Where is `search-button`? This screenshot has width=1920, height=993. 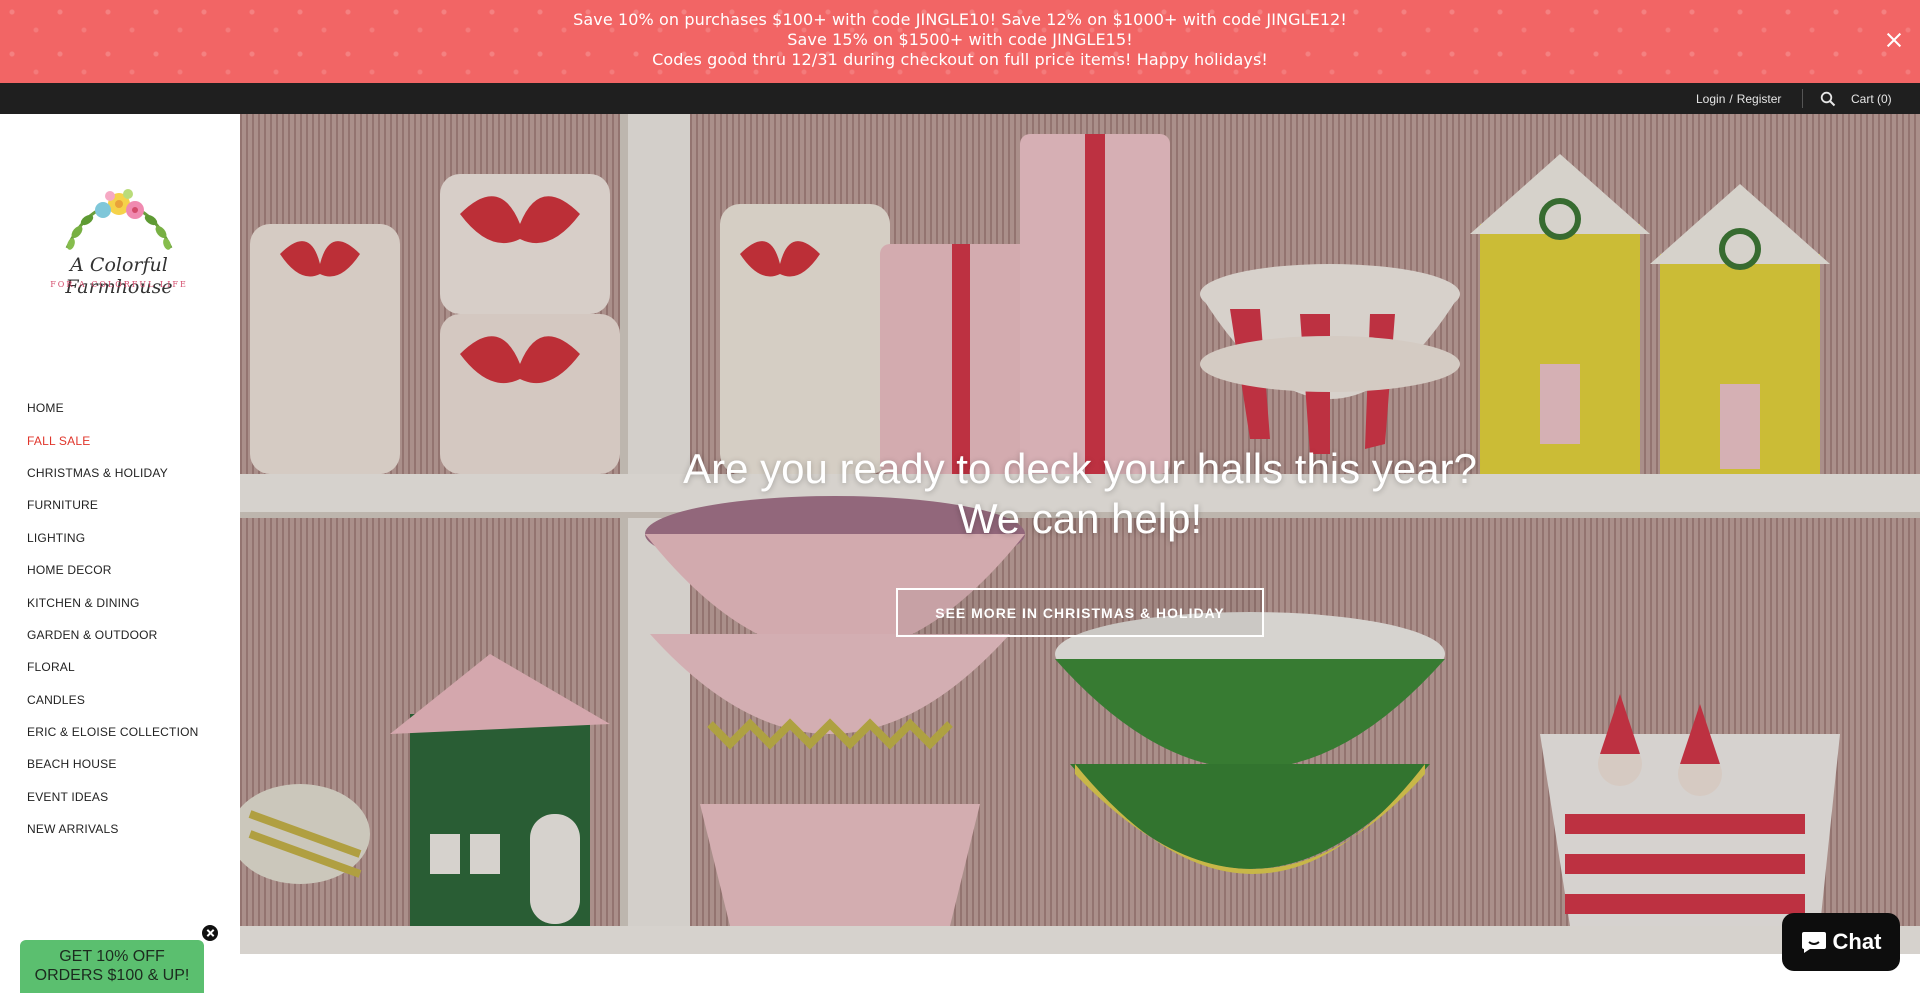 search-button is located at coordinates (1828, 98).